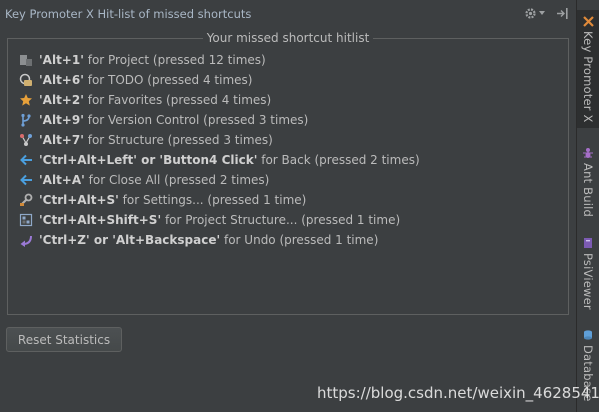 The image size is (599, 412). I want to click on list-item: 'Alt+7' for Structure (pressed 3 times), so click(290, 140).